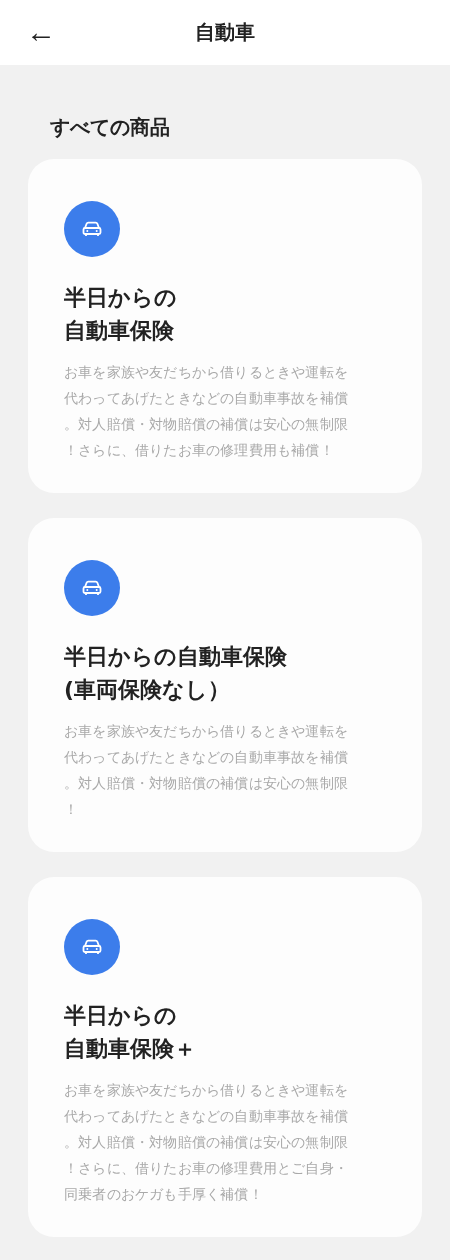 The image size is (450, 1260). What do you see at coordinates (206, 411) in the screenshot?
I see `product-description: お車を家族や友だちから借りるときや運転を代わってあげたときなどの自動車事故を補償。対人賠償・対物賠償の補償は安心の無制限！さらに、借りたお車の修理費用も補償！` at bounding box center [206, 411].